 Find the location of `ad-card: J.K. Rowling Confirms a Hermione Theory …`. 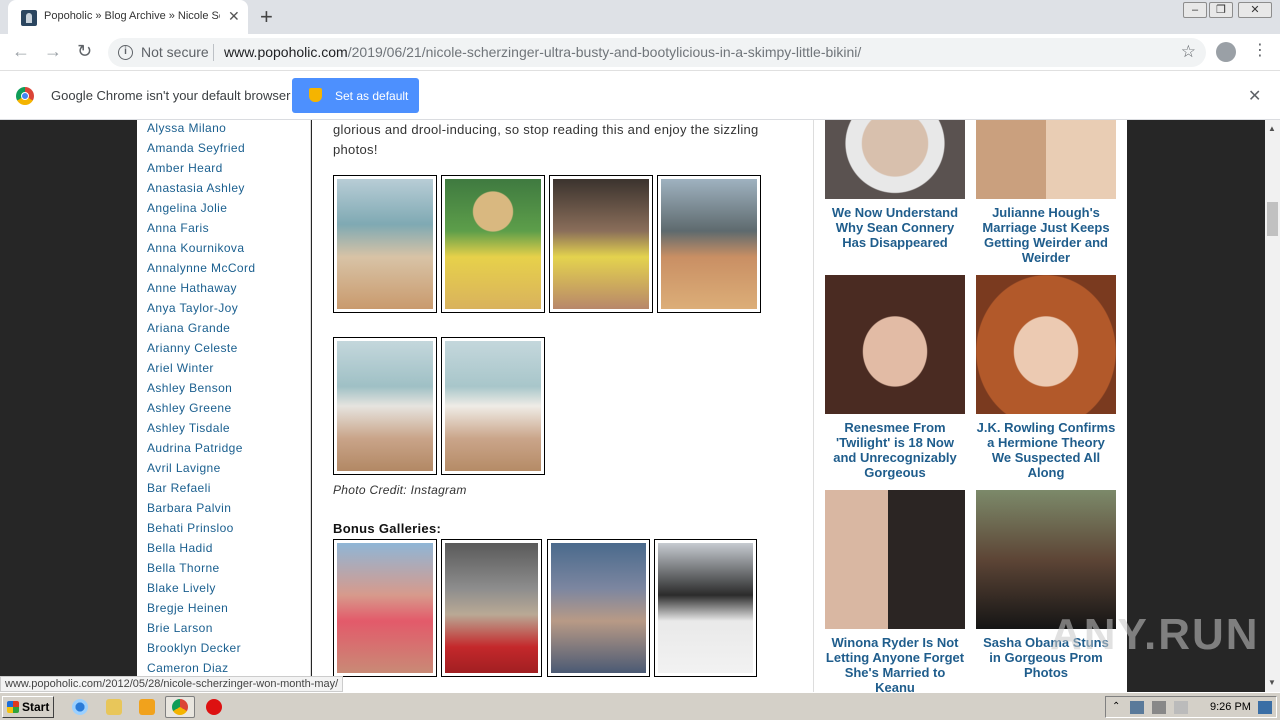

ad-card: J.K. Rowling Confirms a Hermione Theory … is located at coordinates (1046, 377).